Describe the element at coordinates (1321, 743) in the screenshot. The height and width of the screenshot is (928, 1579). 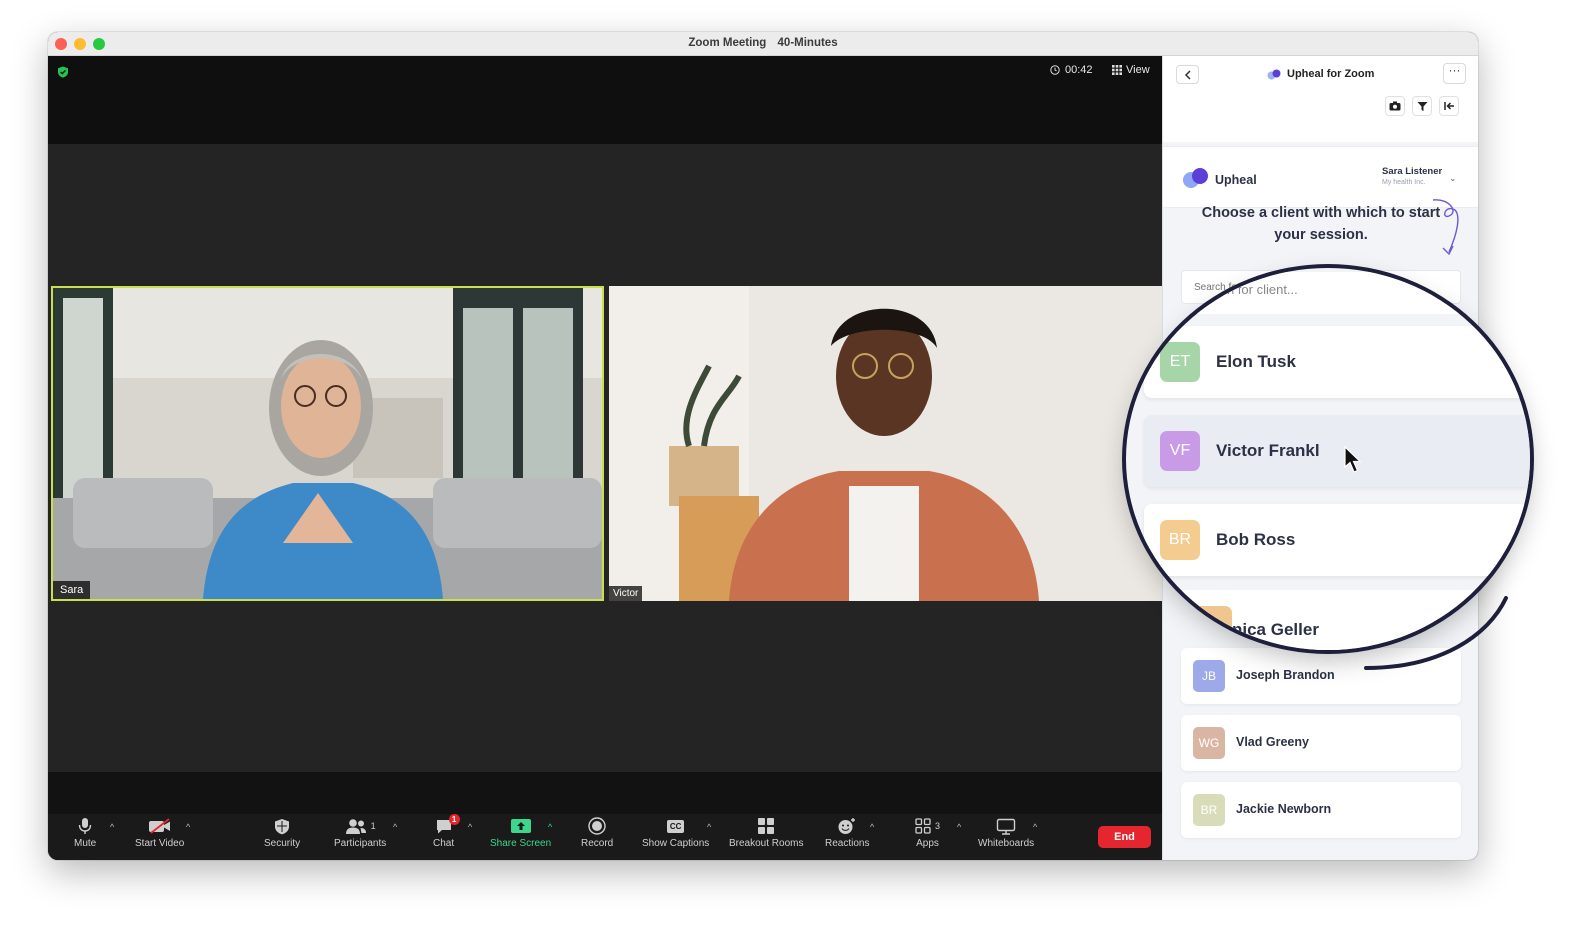
I see `client-card-vlad-greeny: WG Vlad Greeny` at that location.